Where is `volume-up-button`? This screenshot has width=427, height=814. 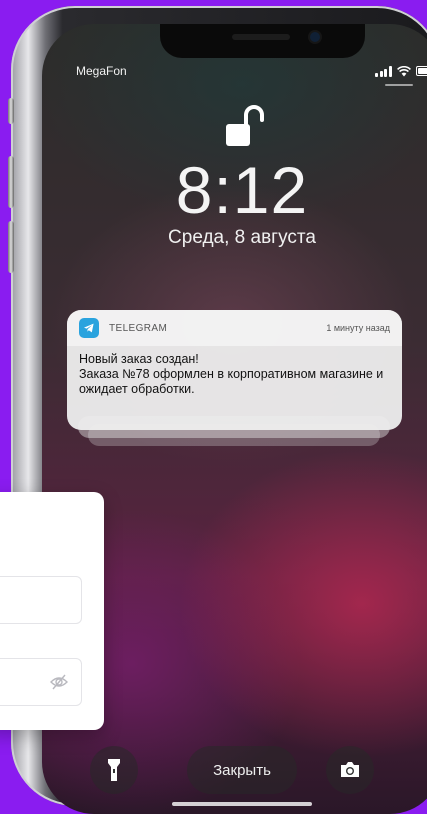 volume-up-button is located at coordinates (11, 182).